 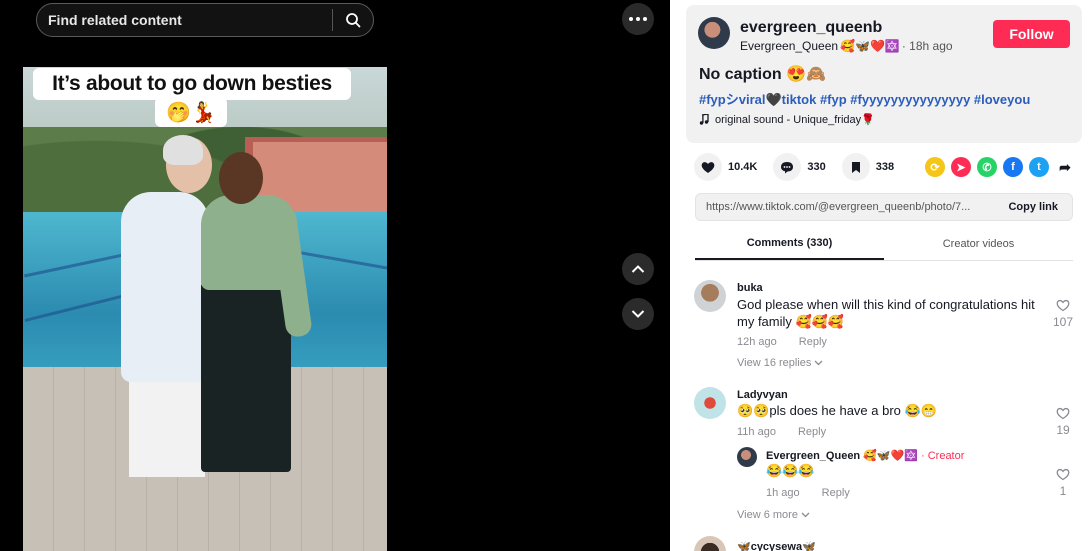 I want to click on post-sound: original sound - Unique_friday🌹, so click(x=787, y=119).